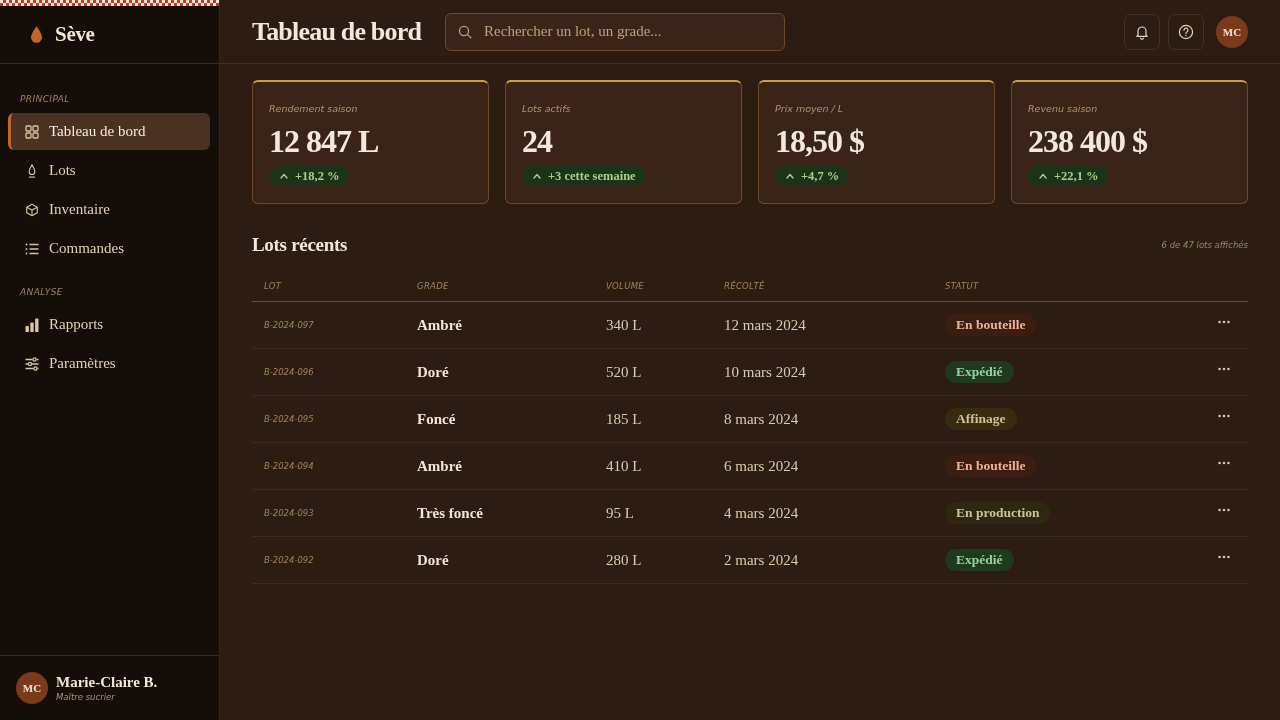  What do you see at coordinates (465, 31) in the screenshot?
I see `search-icon` at bounding box center [465, 31].